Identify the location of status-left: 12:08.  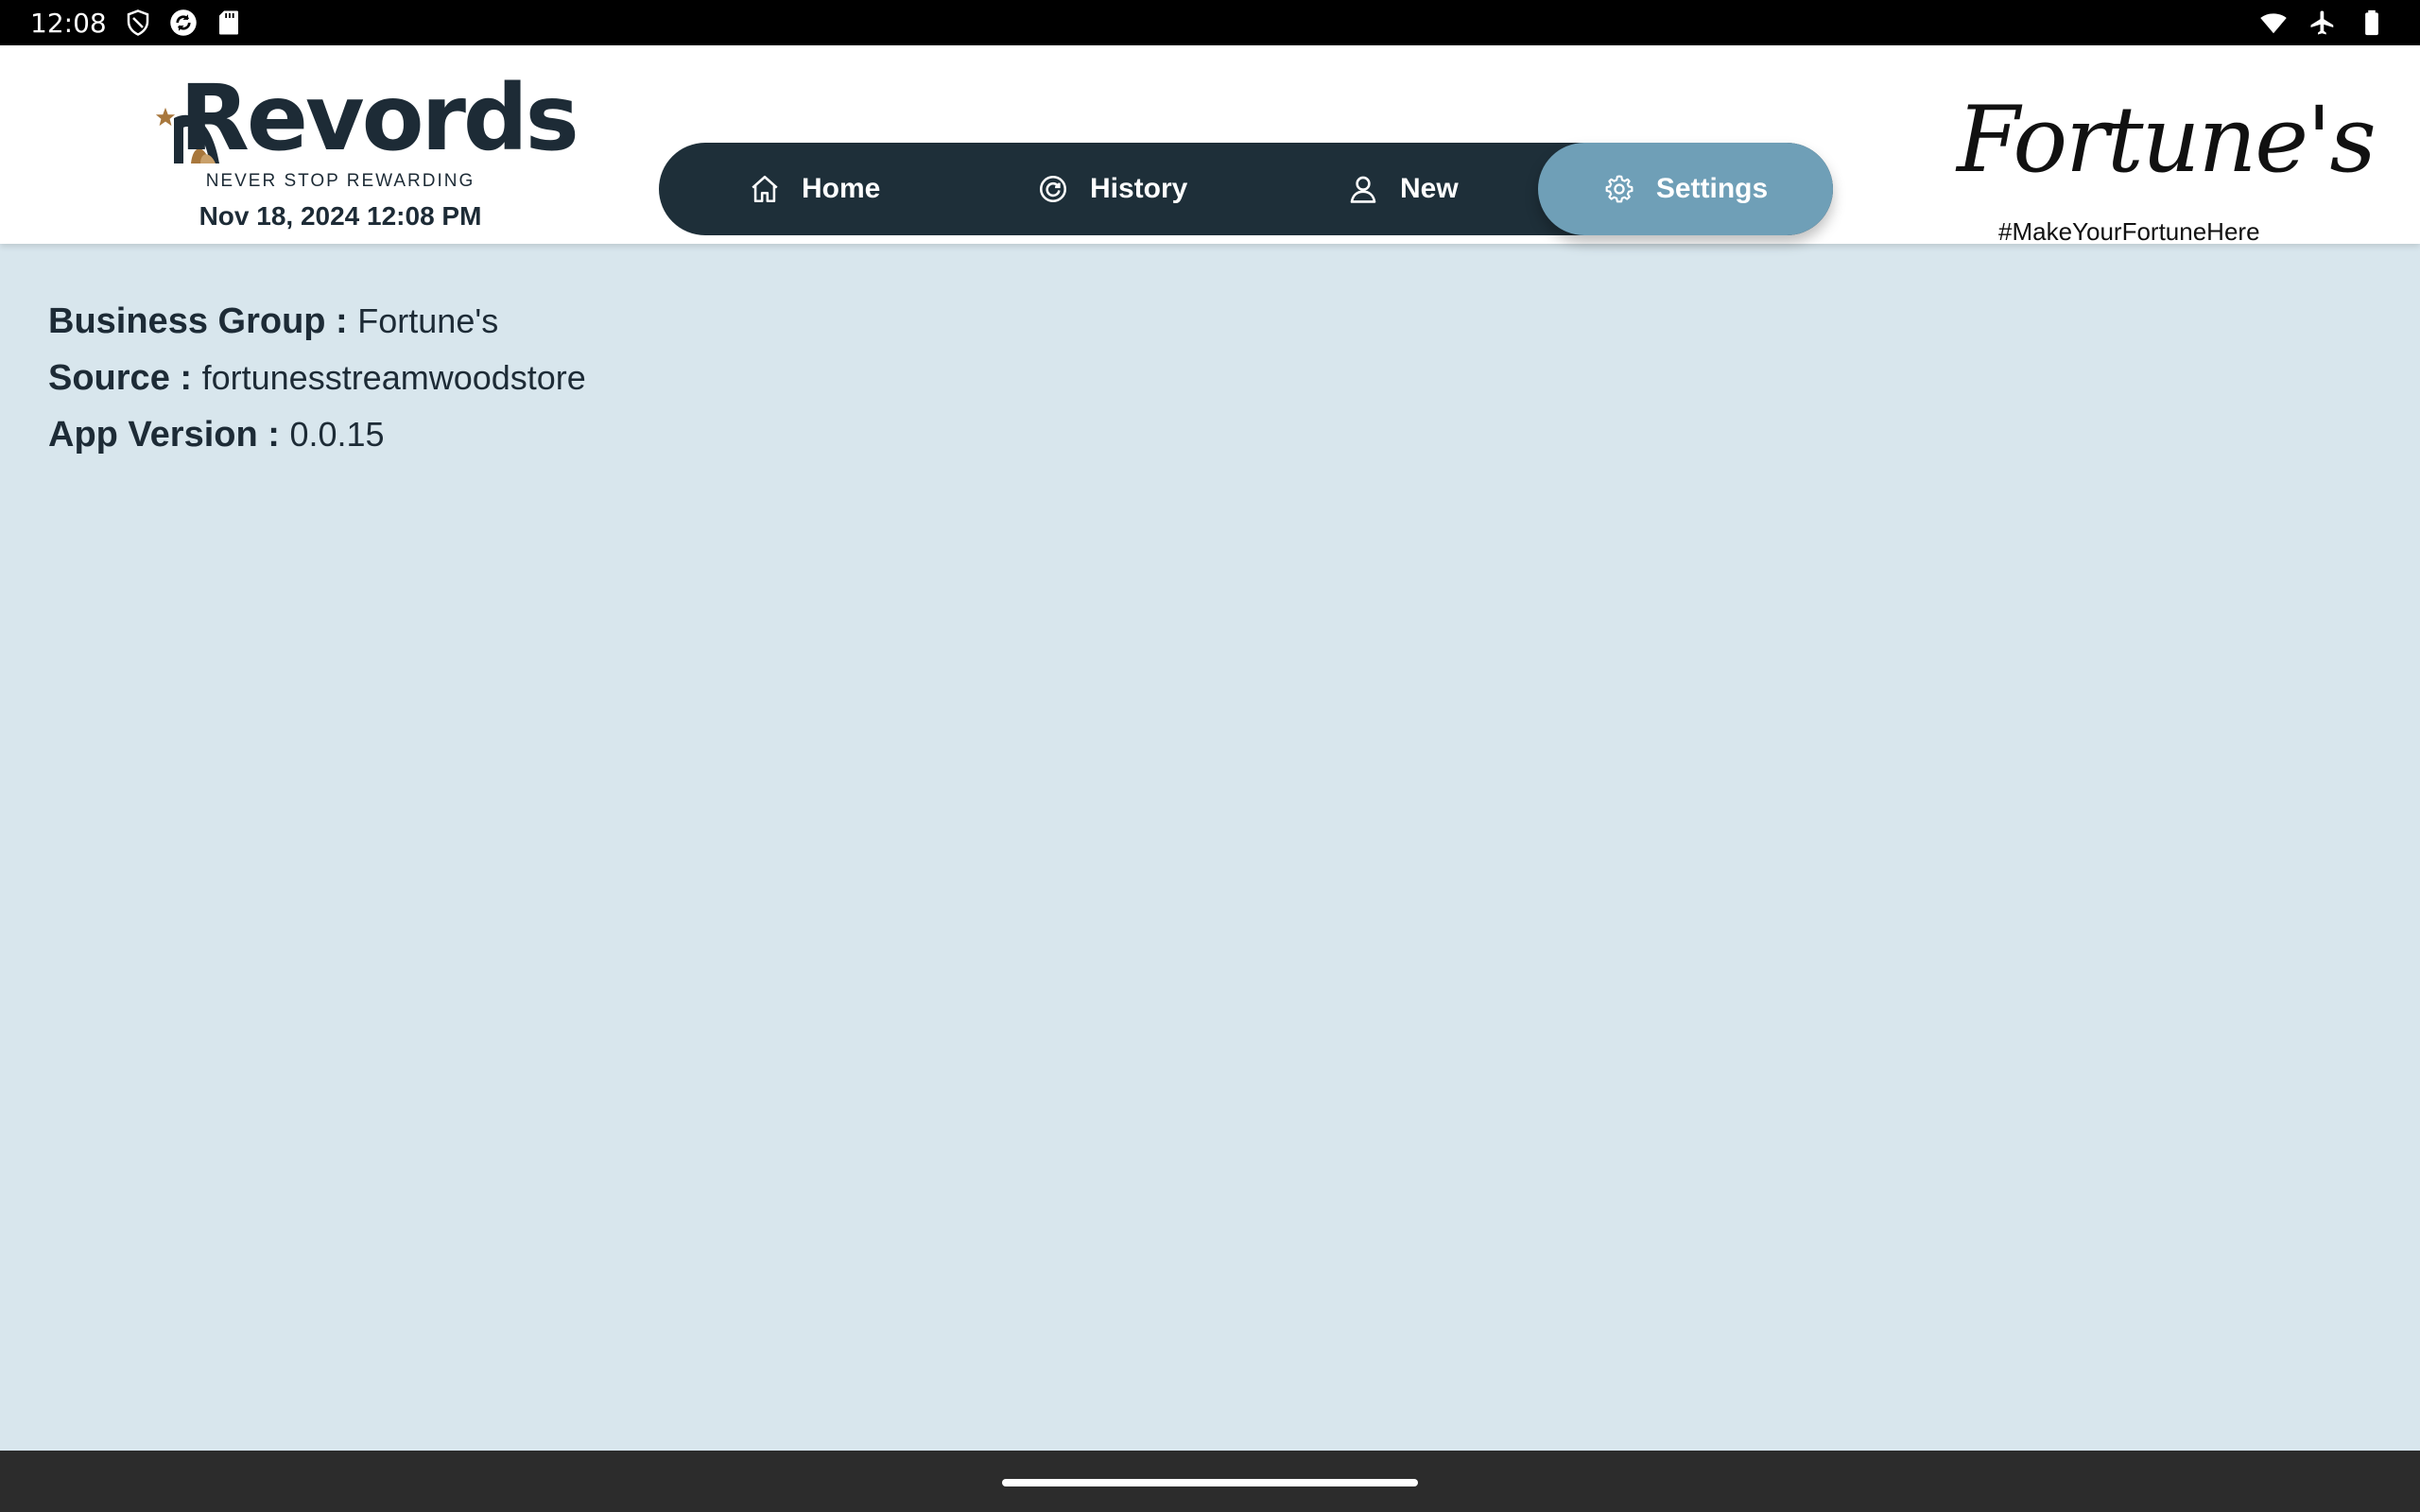
(137, 23).